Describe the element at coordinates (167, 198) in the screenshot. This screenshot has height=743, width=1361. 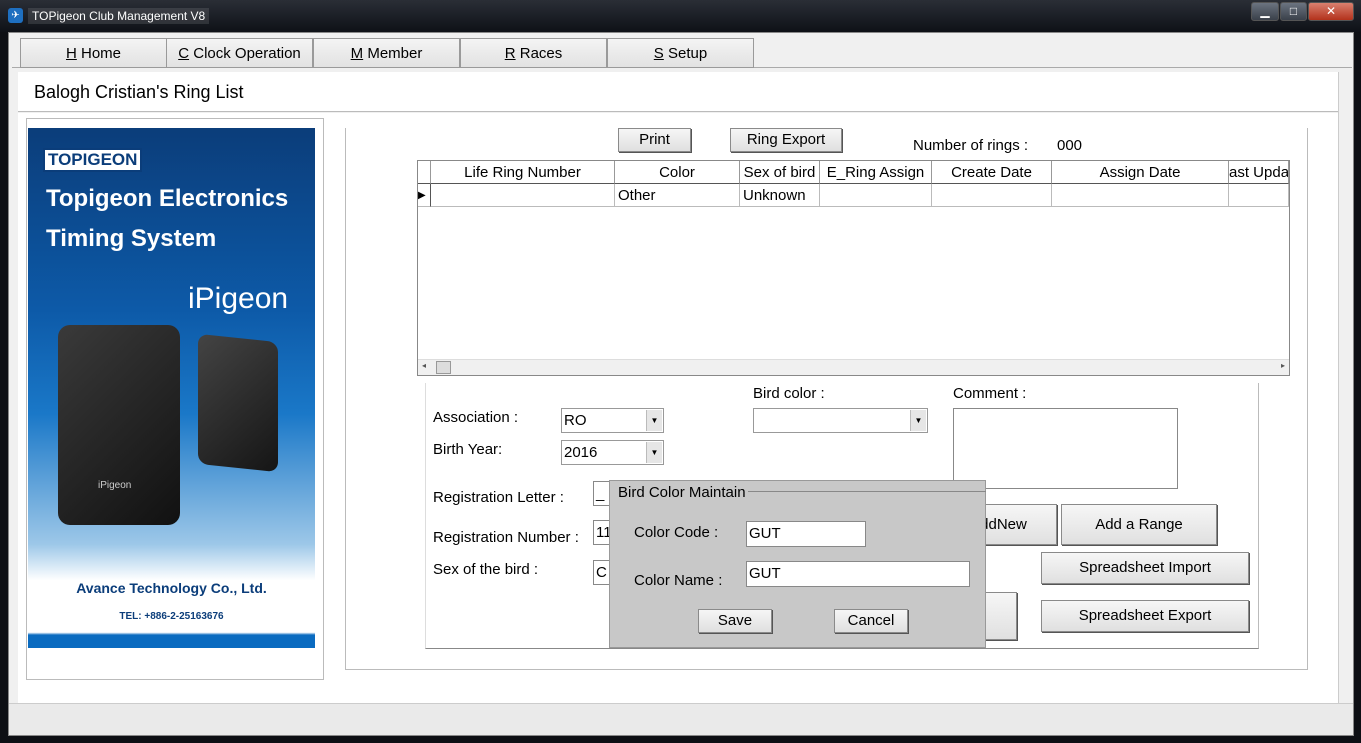
I see `banner-headline: Topigeon Electronics` at that location.